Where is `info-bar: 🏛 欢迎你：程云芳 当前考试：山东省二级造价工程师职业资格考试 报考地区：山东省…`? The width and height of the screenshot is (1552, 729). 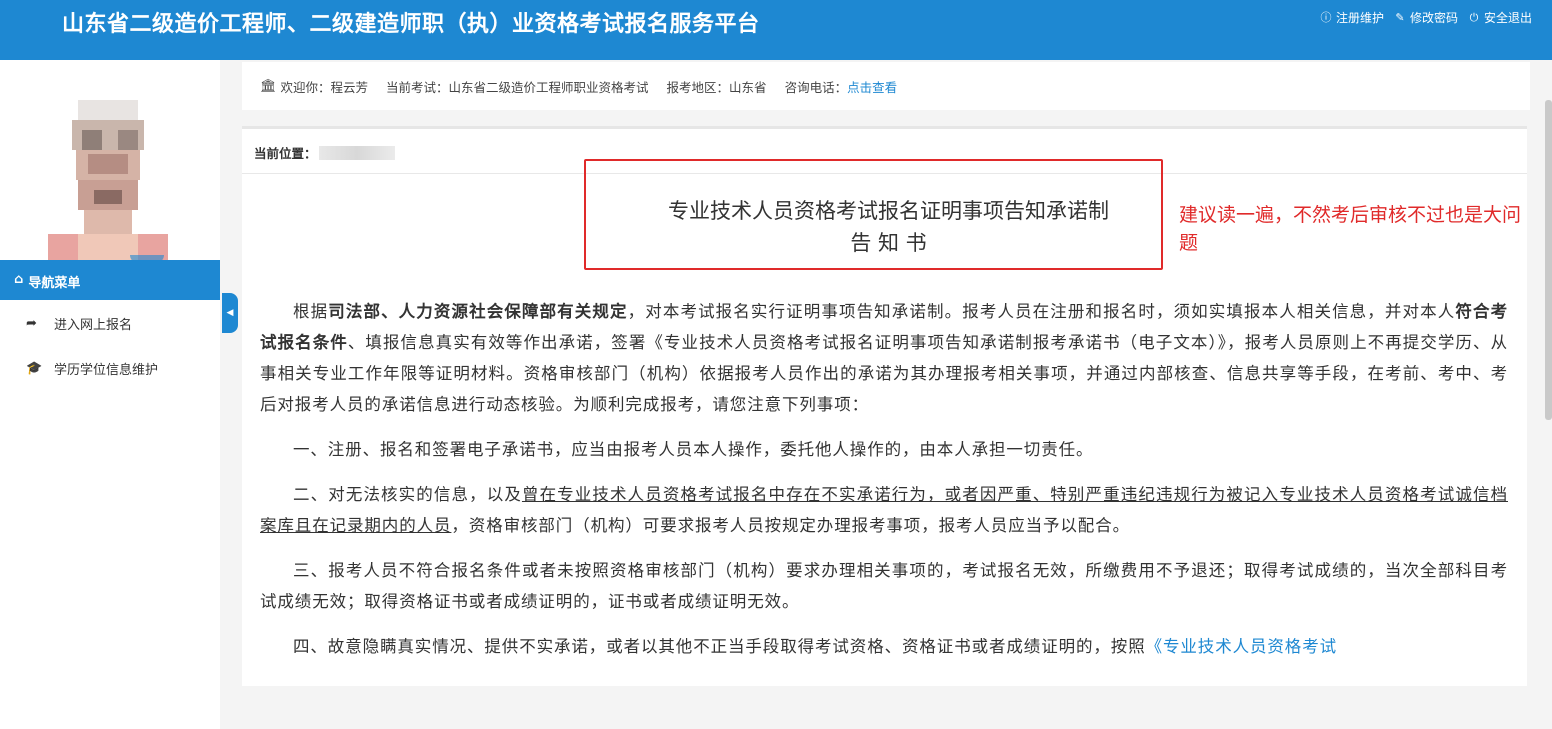 info-bar: 🏛 欢迎你：程云芳 当前考试：山东省二级造价工程师职业资格考试 报考地区：山东省… is located at coordinates (886, 86).